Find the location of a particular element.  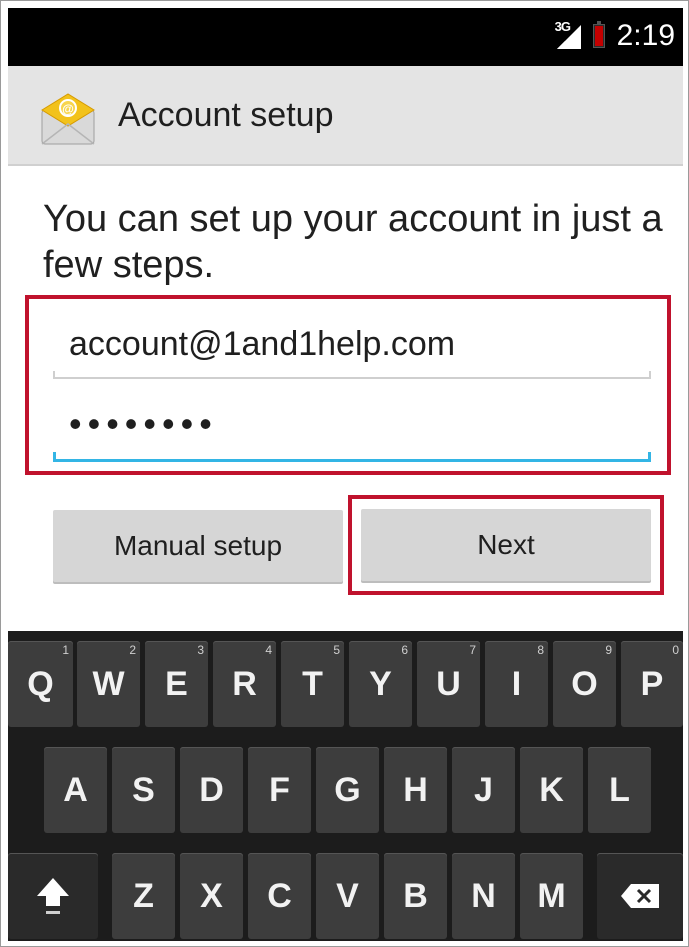

key-s: S is located at coordinates (143, 790).